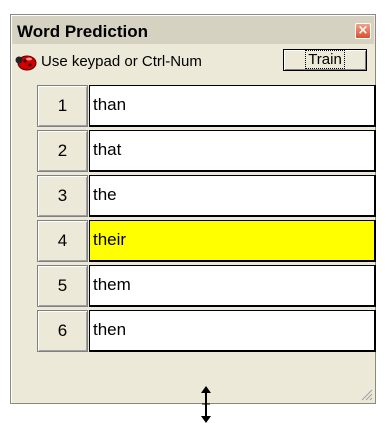 The height and width of the screenshot is (423, 385). Describe the element at coordinates (62, 331) in the screenshot. I see `prediction-number-button: 6` at that location.